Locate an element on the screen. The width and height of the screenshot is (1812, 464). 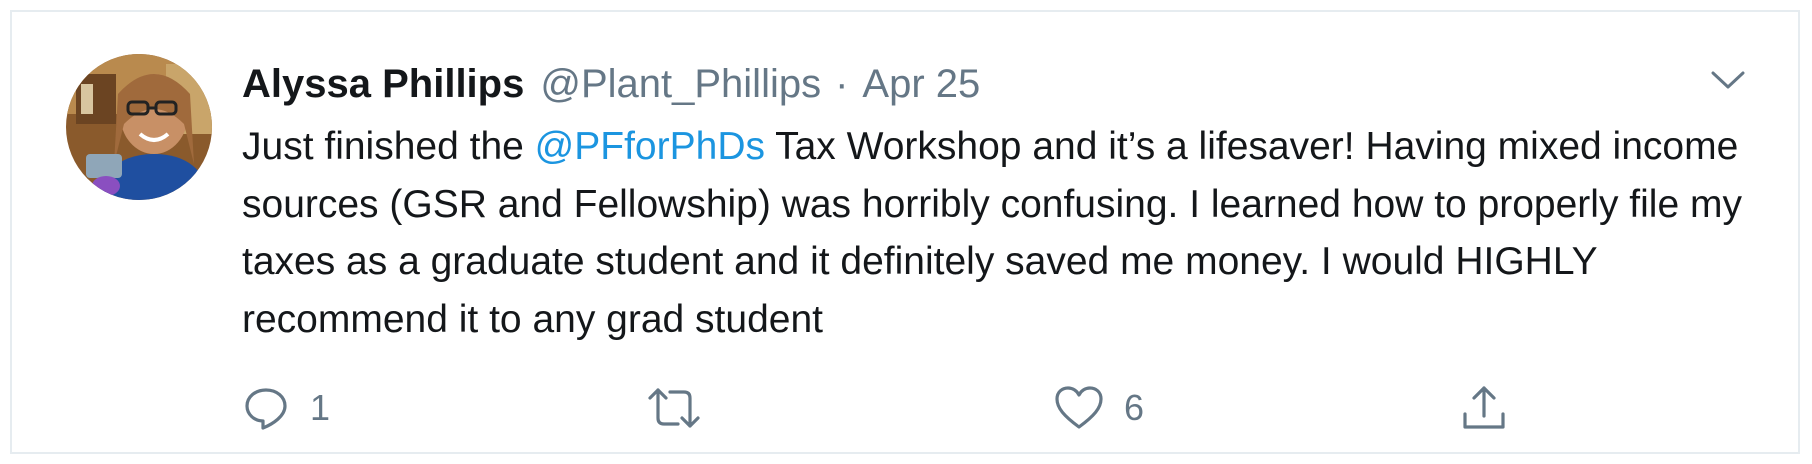
more-options-button is located at coordinates (1728, 80).